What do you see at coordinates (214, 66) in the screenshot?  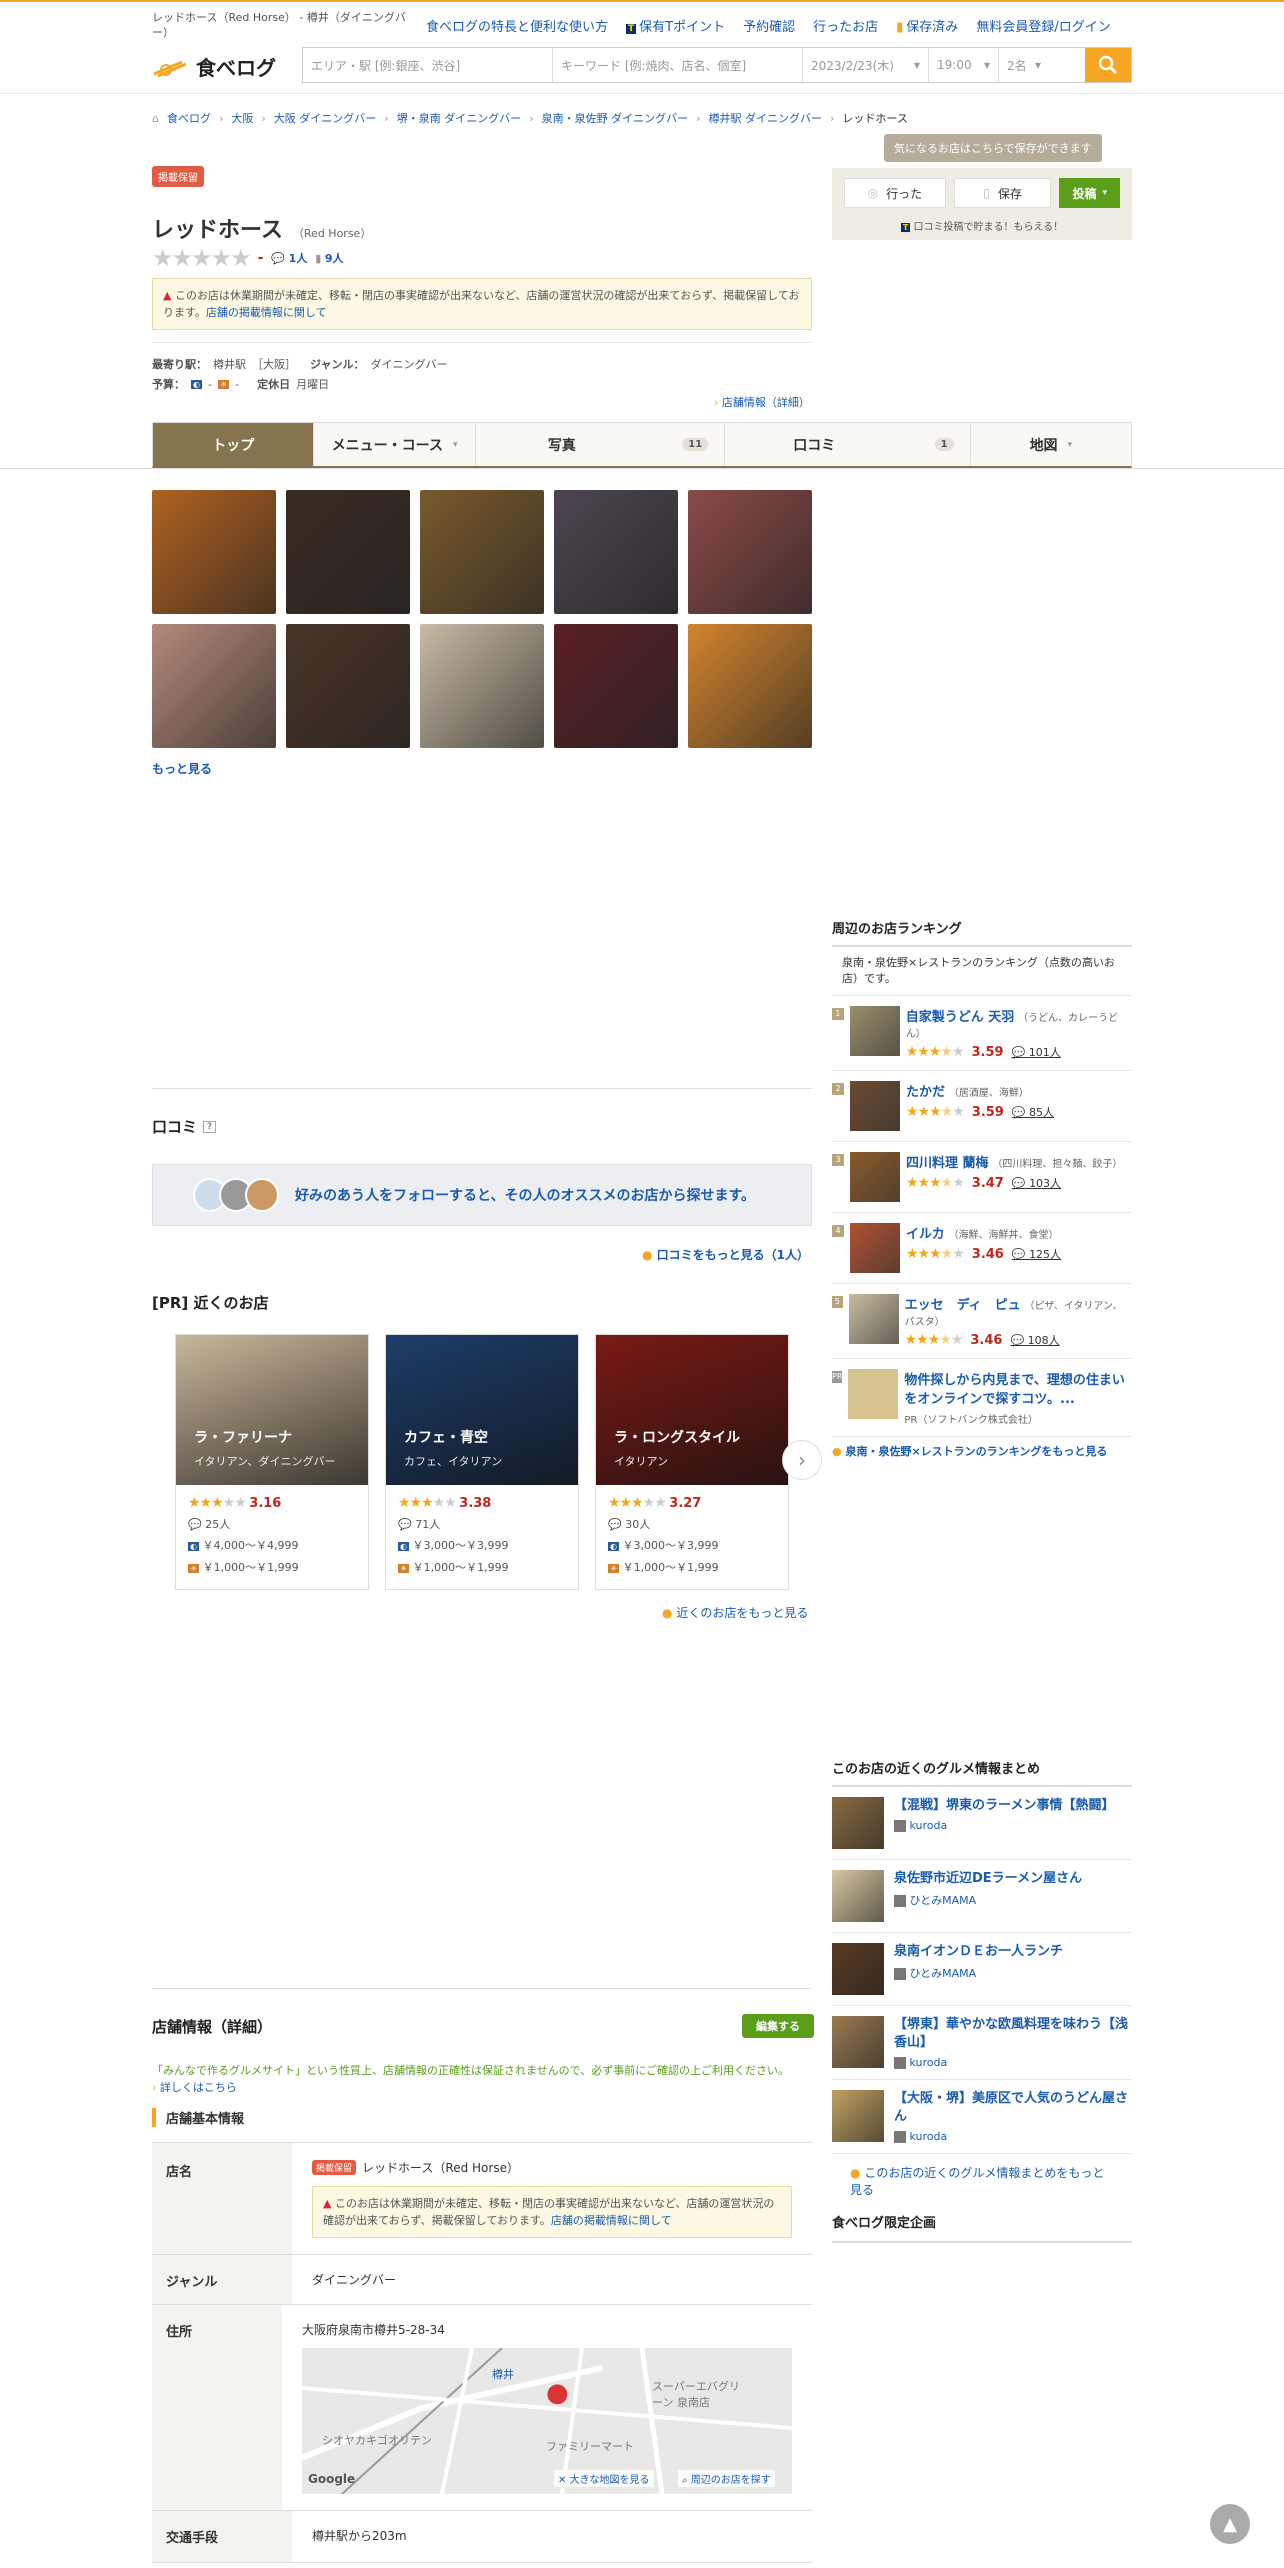 I see `tabelog-logo: 食べログ` at bounding box center [214, 66].